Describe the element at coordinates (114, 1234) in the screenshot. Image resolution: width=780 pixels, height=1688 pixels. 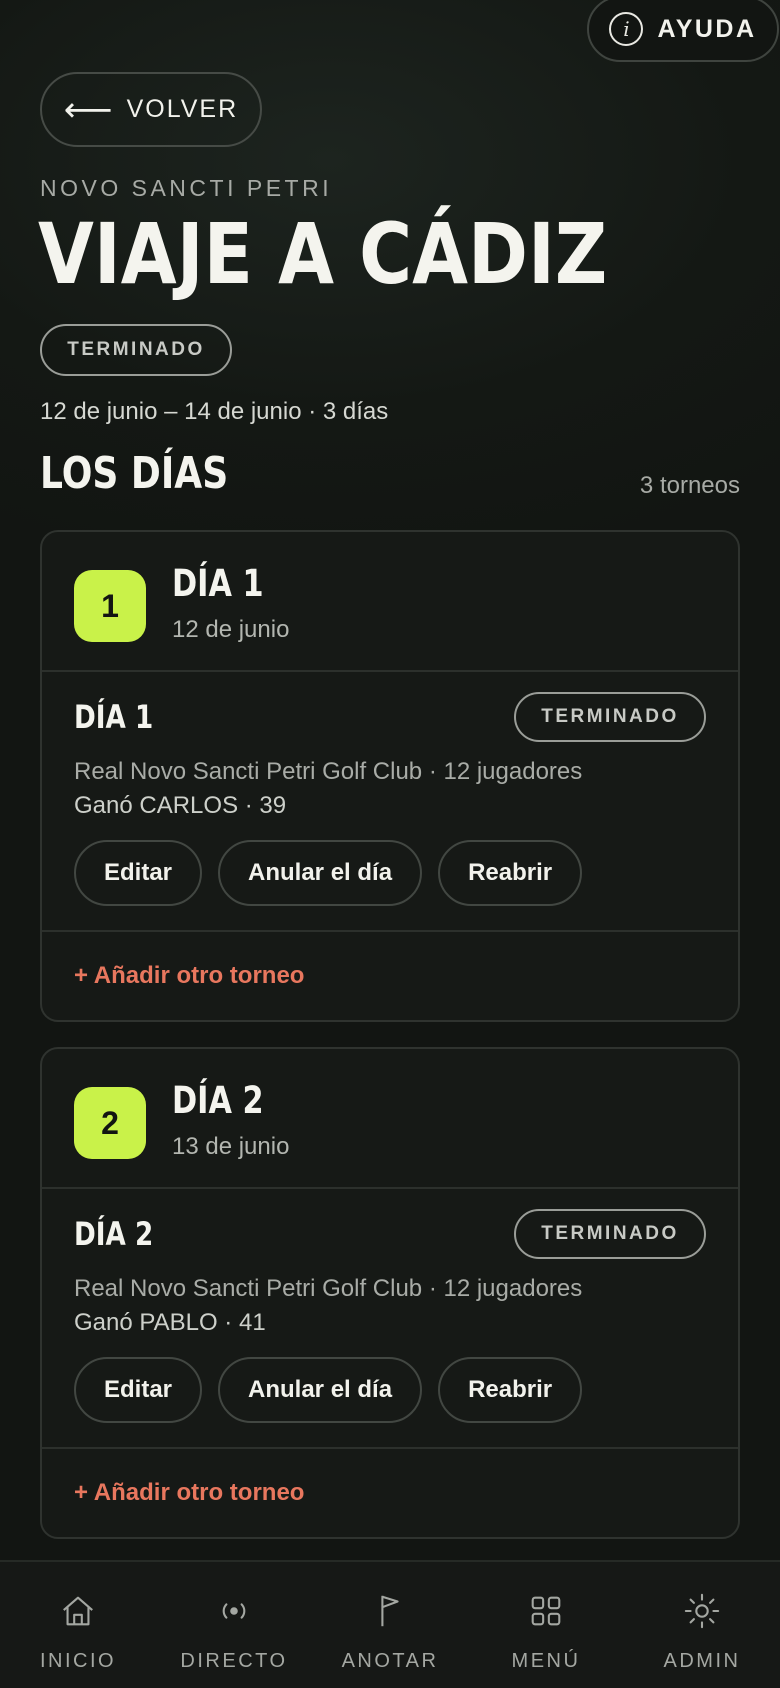
I see `tournament-name: DÍA 2` at that location.